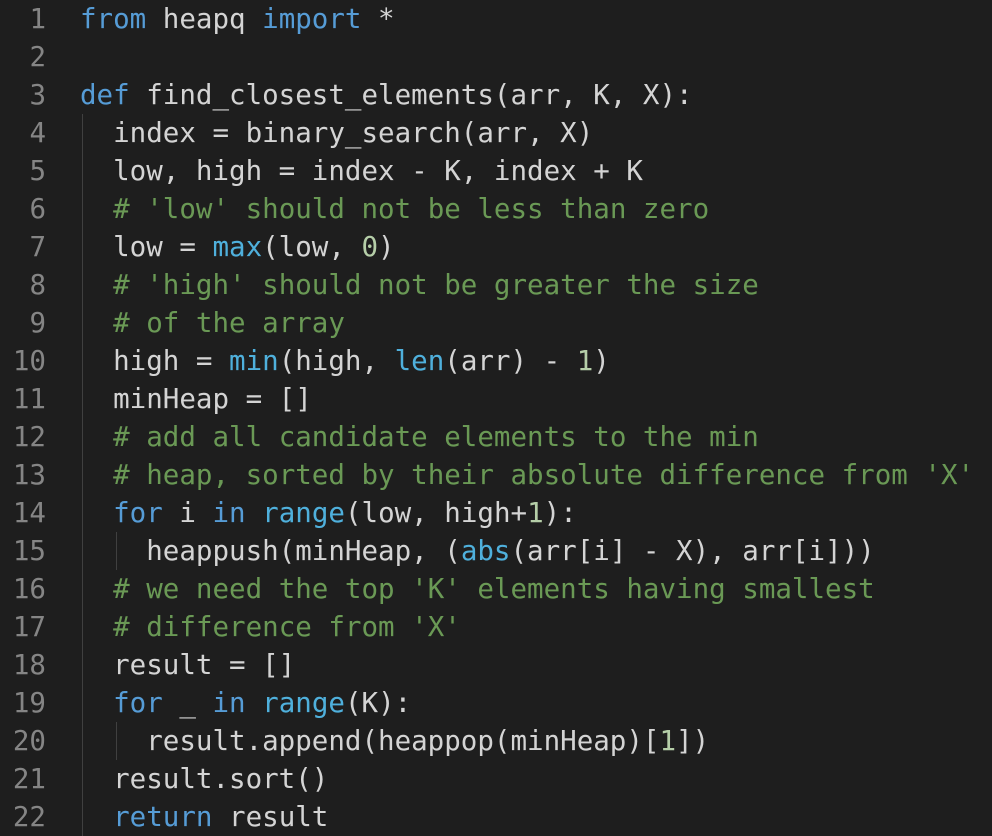 This screenshot has width=992, height=836. What do you see at coordinates (411, 95) in the screenshot?
I see `code-token: find_closest_elements(arr, K, X):` at bounding box center [411, 95].